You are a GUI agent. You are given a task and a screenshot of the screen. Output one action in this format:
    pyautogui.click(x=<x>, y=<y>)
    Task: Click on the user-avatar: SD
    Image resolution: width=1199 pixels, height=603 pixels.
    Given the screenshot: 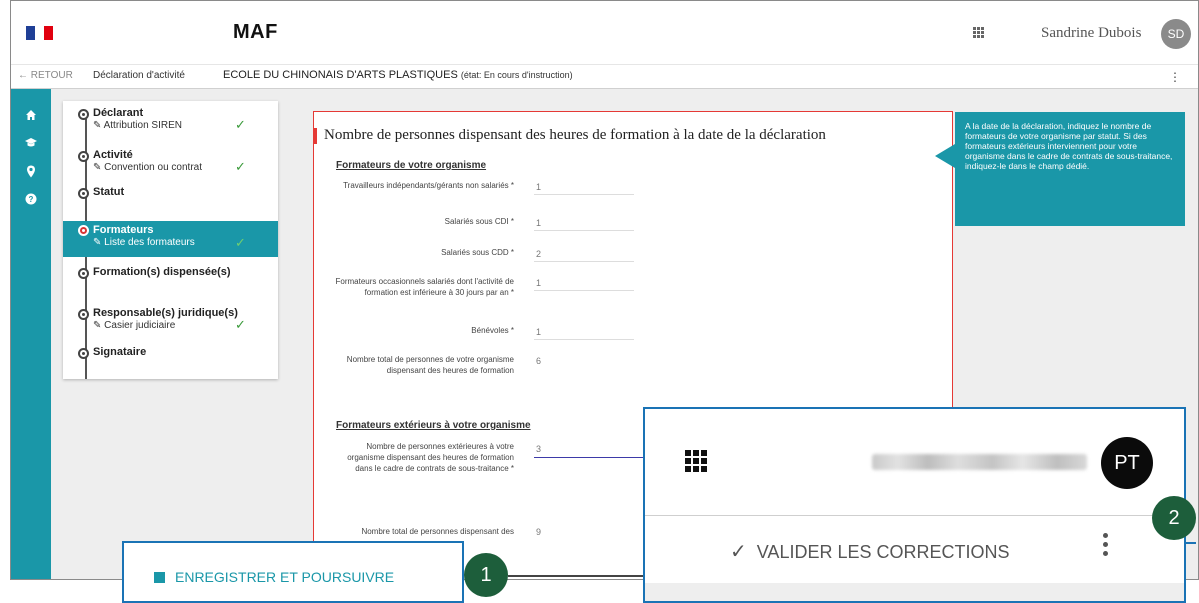 What is the action you would take?
    pyautogui.click(x=1176, y=34)
    